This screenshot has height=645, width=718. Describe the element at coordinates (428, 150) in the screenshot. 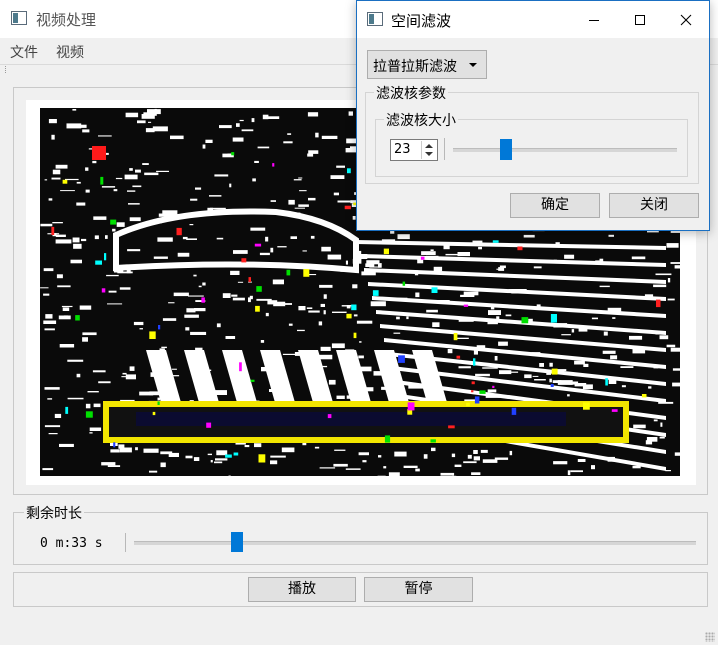

I see `spin-buttons` at that location.